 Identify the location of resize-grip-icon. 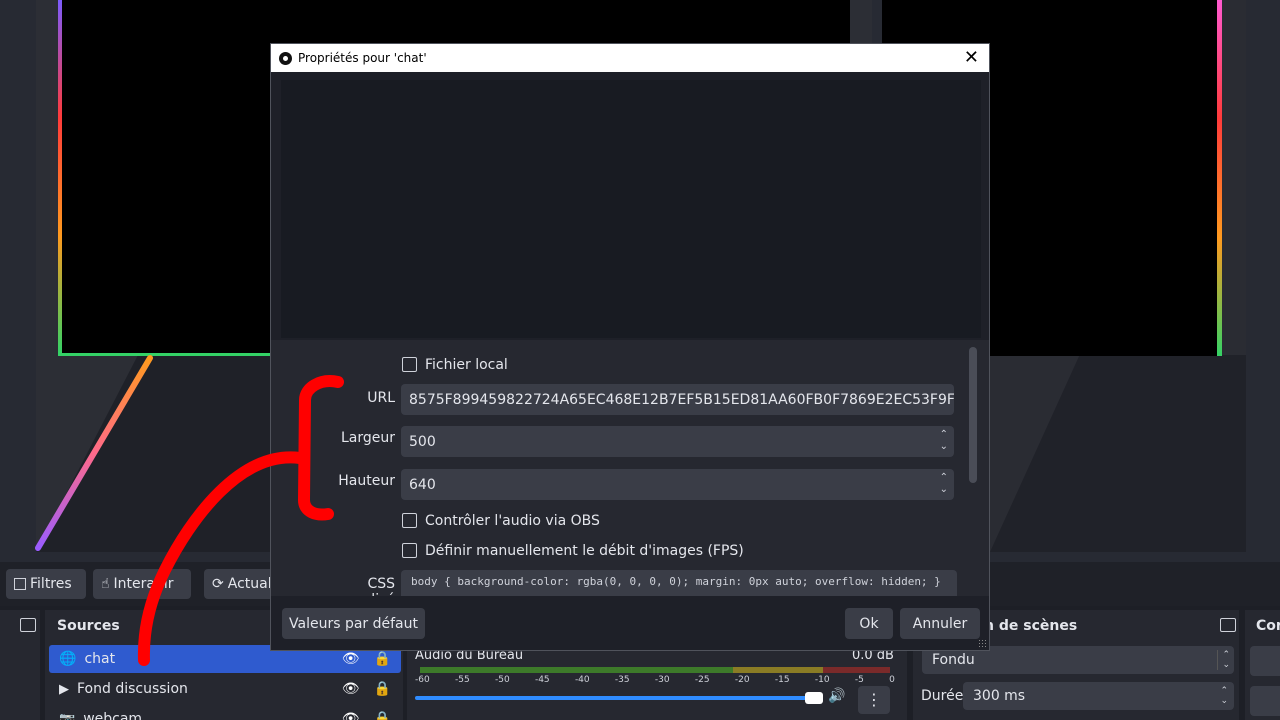
(982, 643).